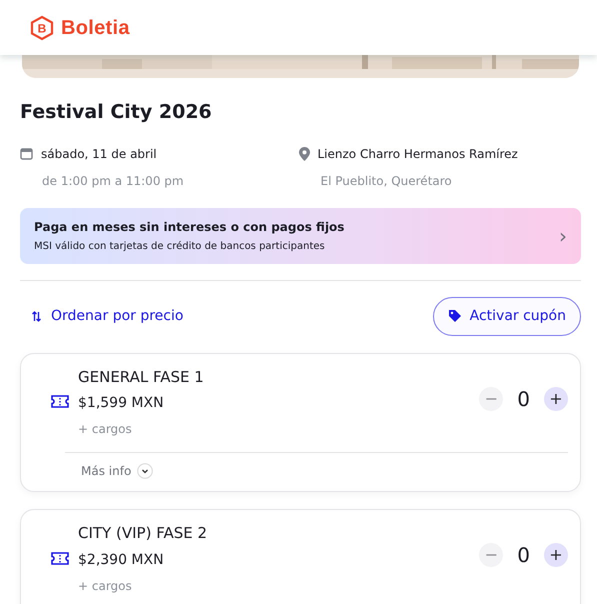 Image resolution: width=597 pixels, height=604 pixels. Describe the element at coordinates (506, 316) in the screenshot. I see `activate-coupon-button: Activar cupón` at that location.